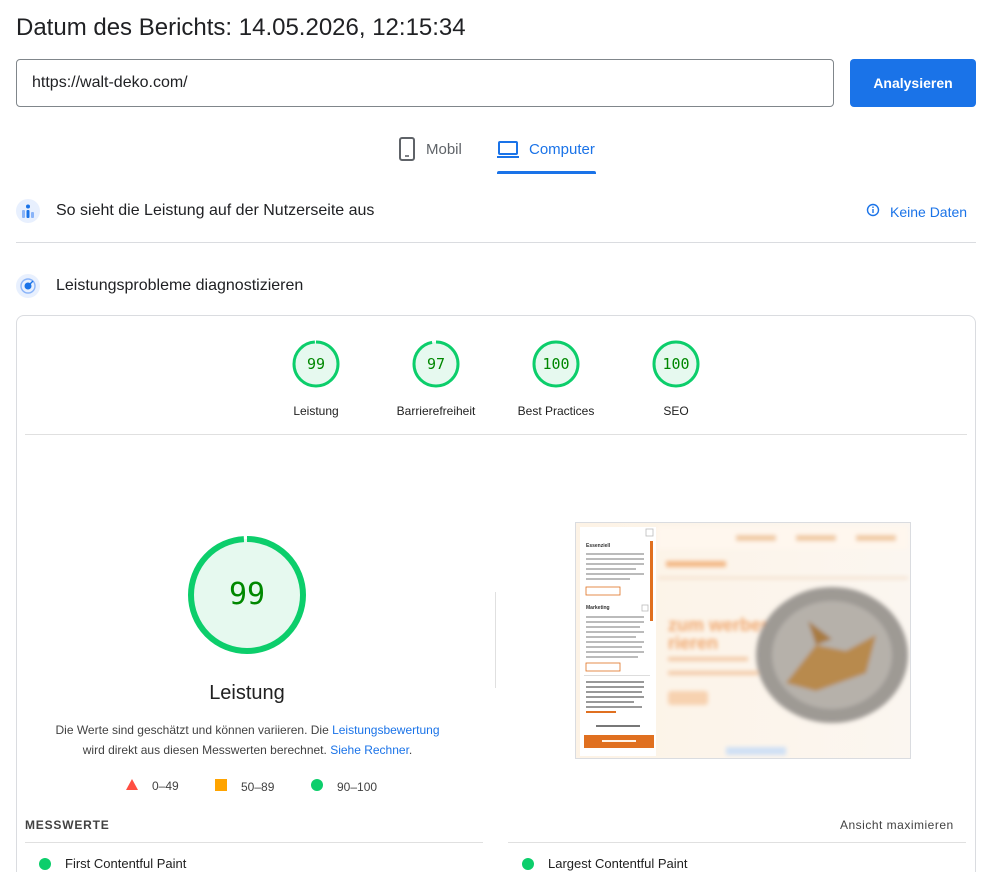  Describe the element at coordinates (618, 863) in the screenshot. I see `metric-label: Largest Contentful Paint` at that location.